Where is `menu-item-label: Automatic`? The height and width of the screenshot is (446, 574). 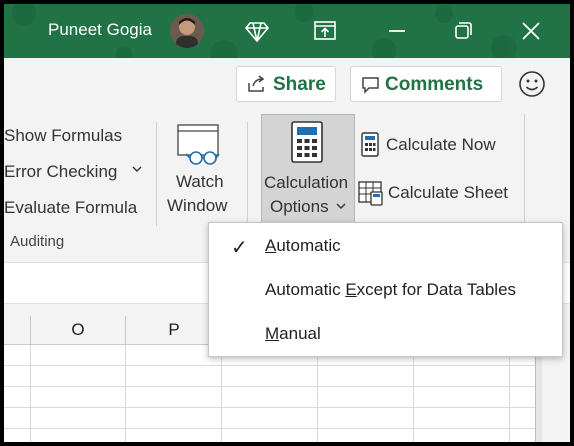
menu-item-label: Automatic is located at coordinates (303, 245).